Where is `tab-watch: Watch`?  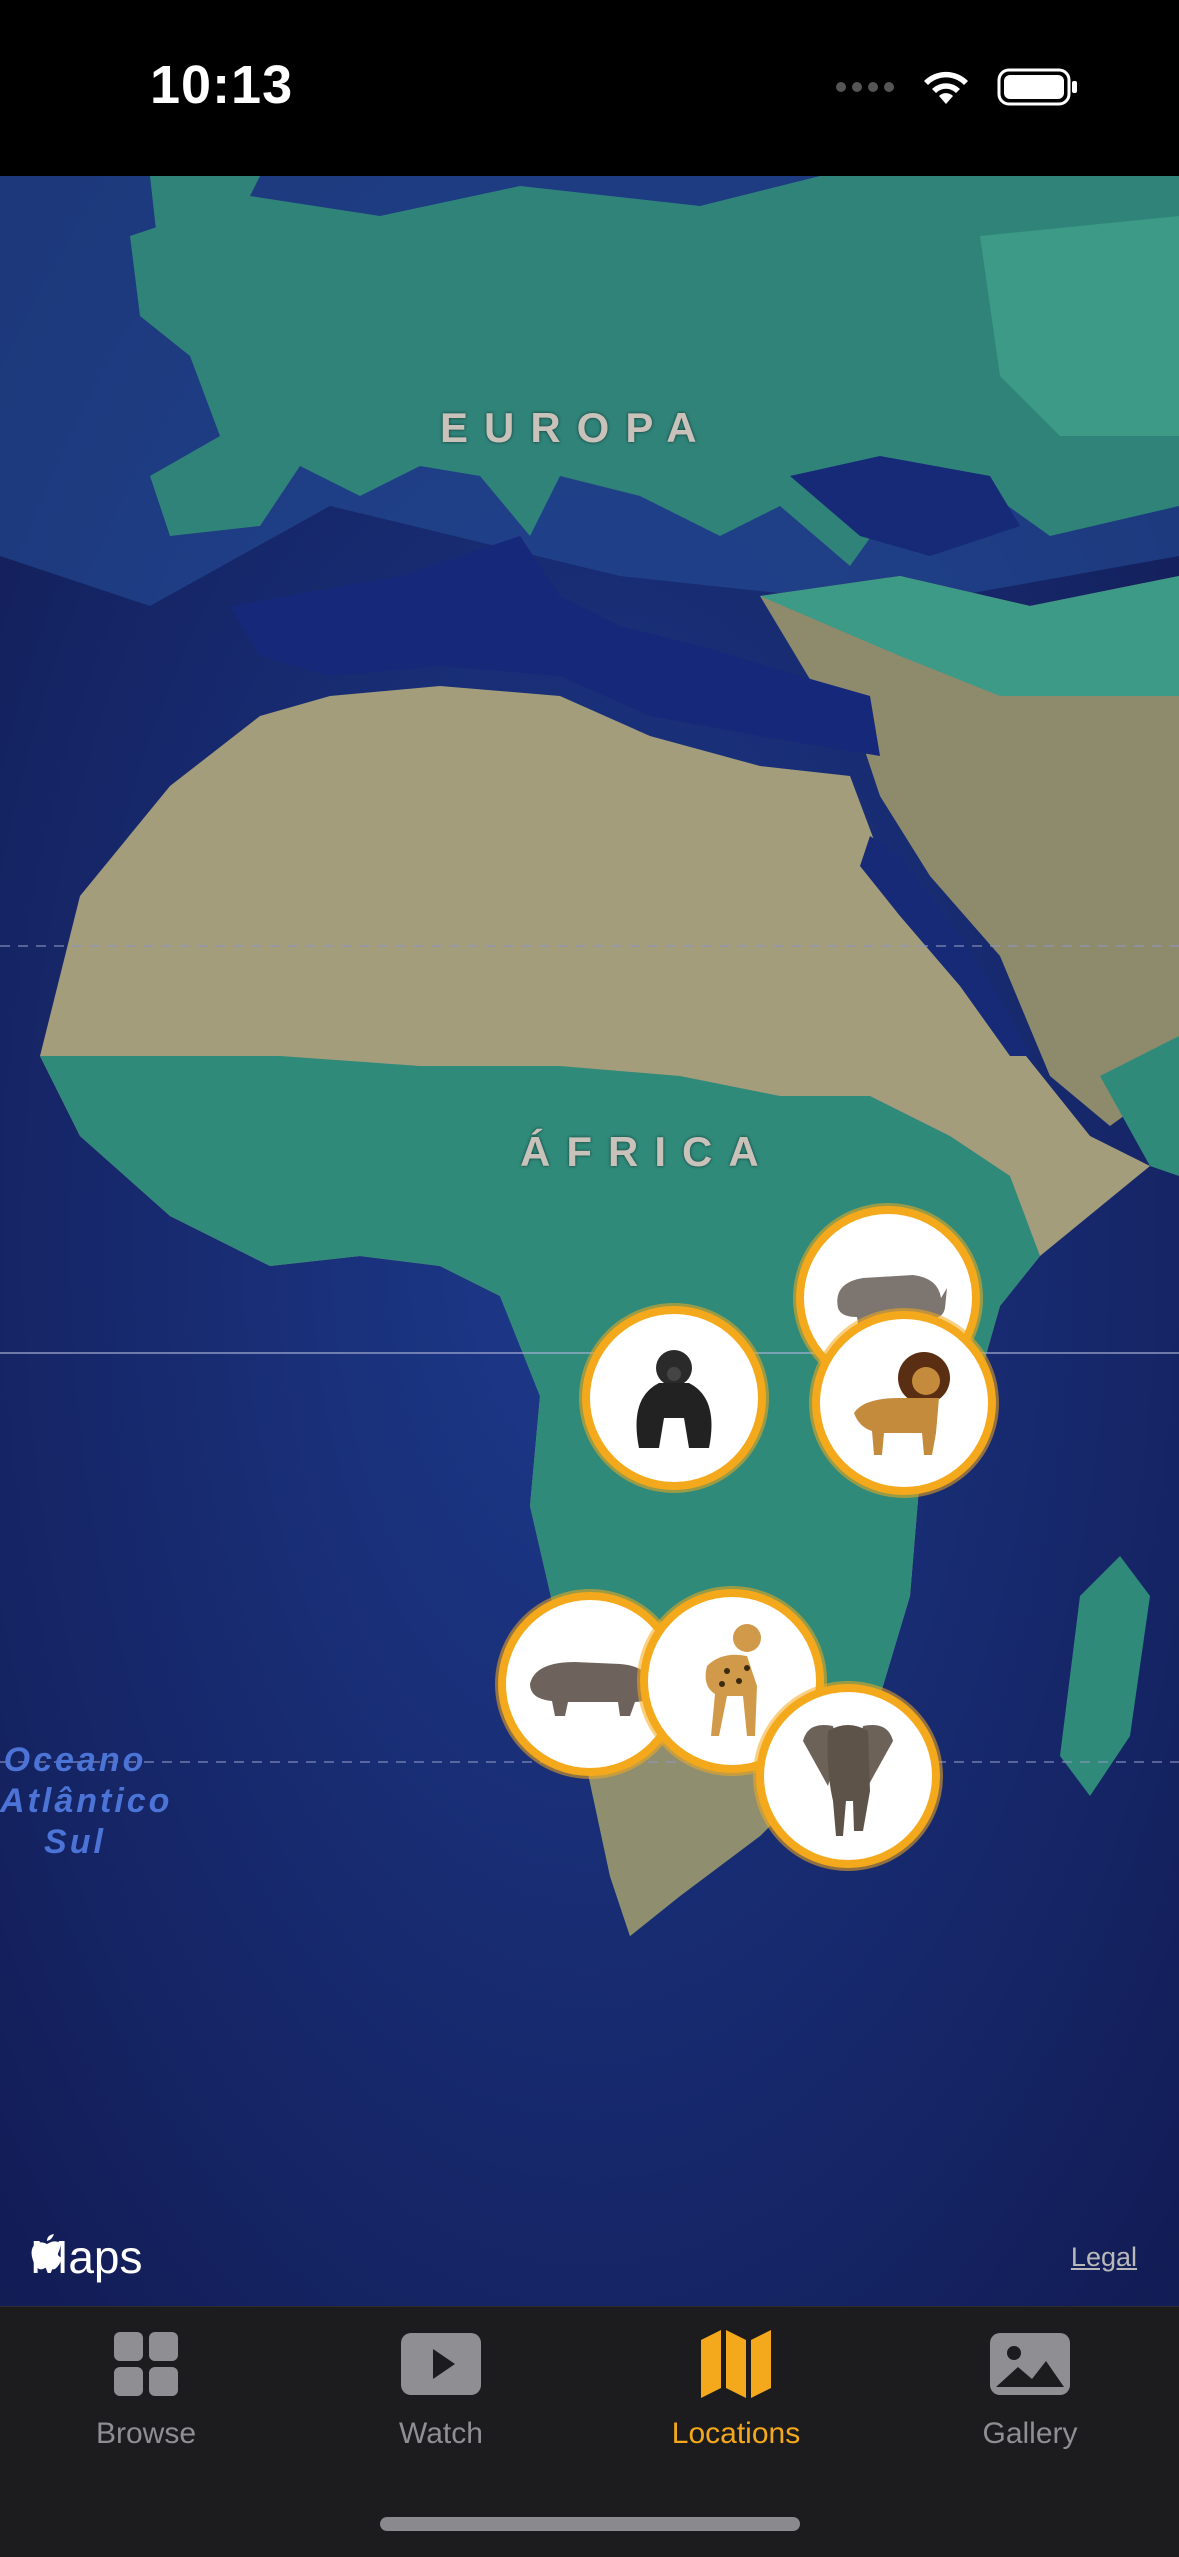 tab-watch: Watch is located at coordinates (441, 2397).